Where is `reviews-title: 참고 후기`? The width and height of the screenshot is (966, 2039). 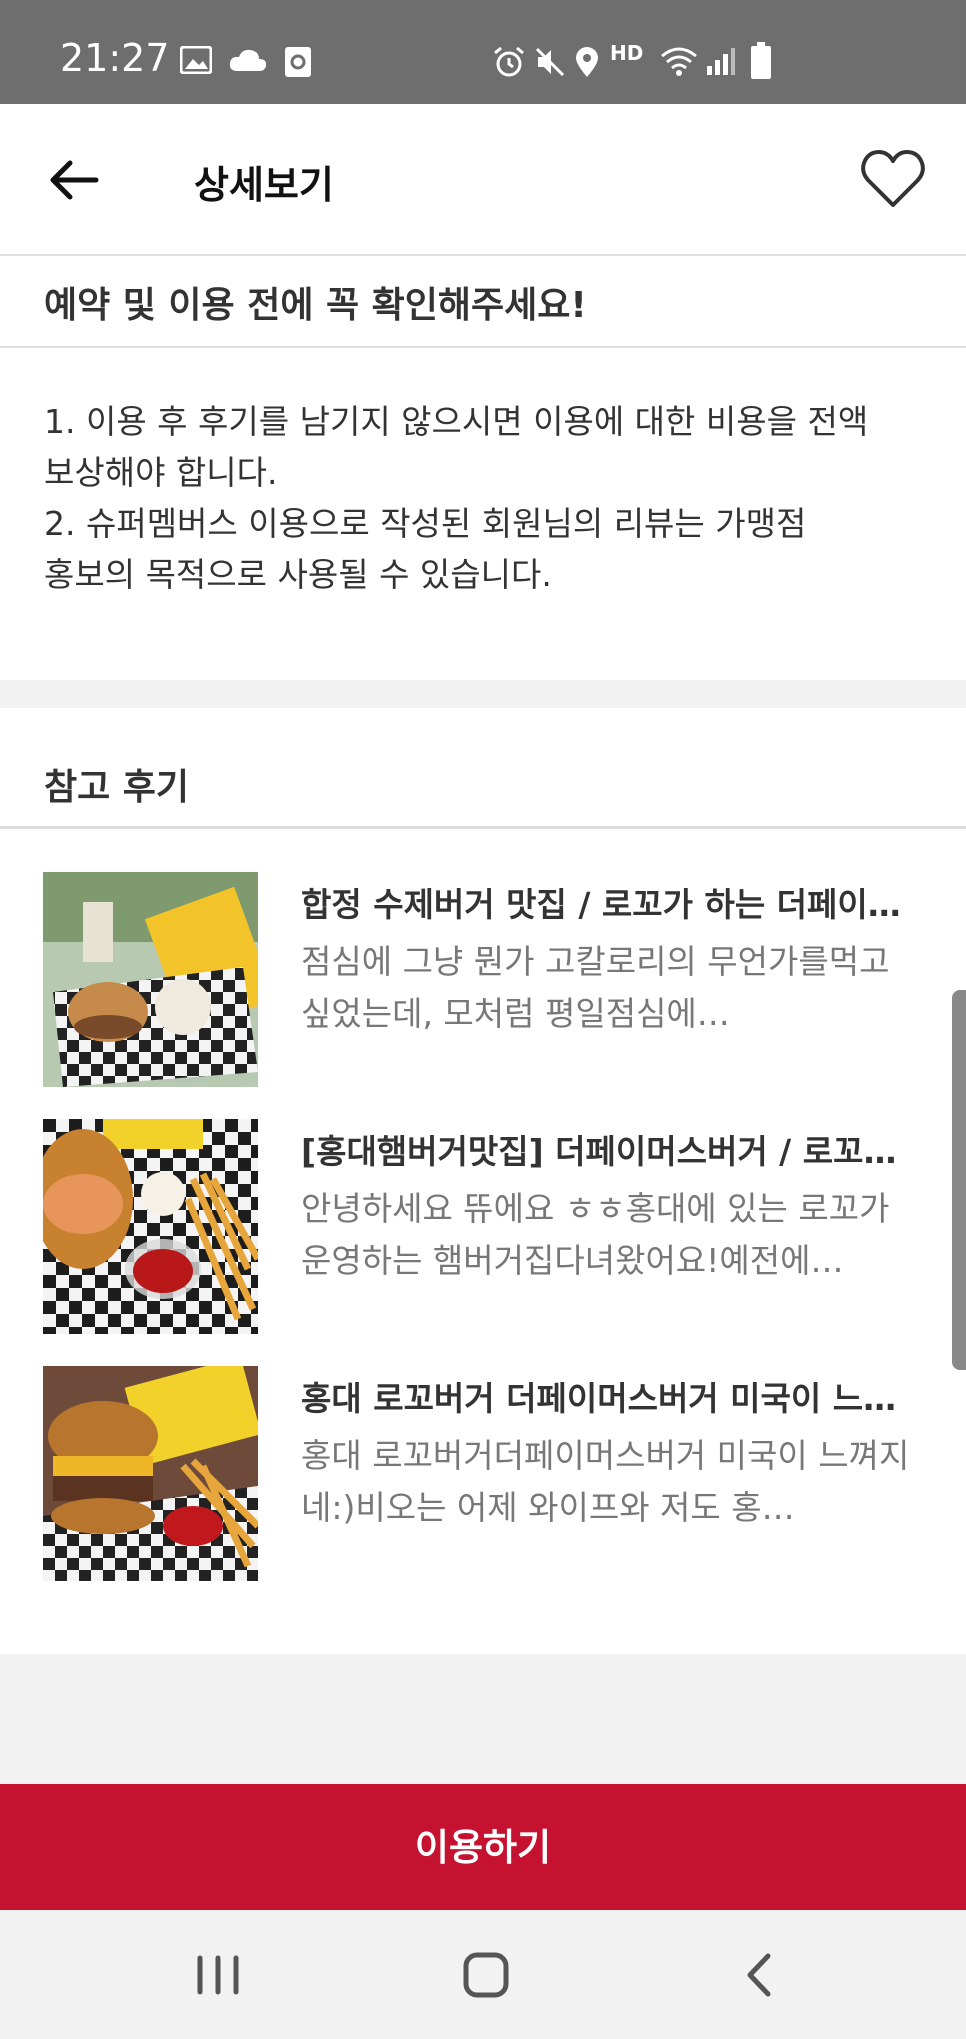 reviews-title: 참고 후기 is located at coordinates (117, 787).